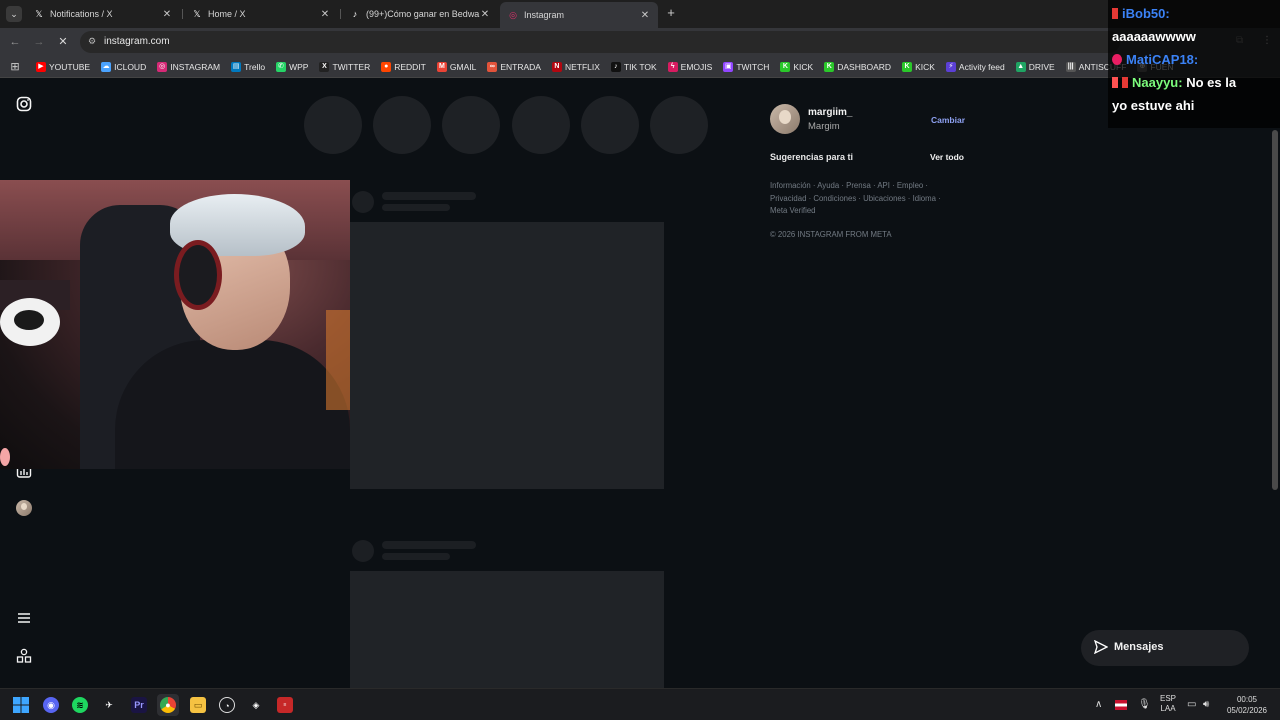 This screenshot has width=1280, height=720. What do you see at coordinates (1144, 704) in the screenshot?
I see `microphone-icon: 🎙︎` at bounding box center [1144, 704].